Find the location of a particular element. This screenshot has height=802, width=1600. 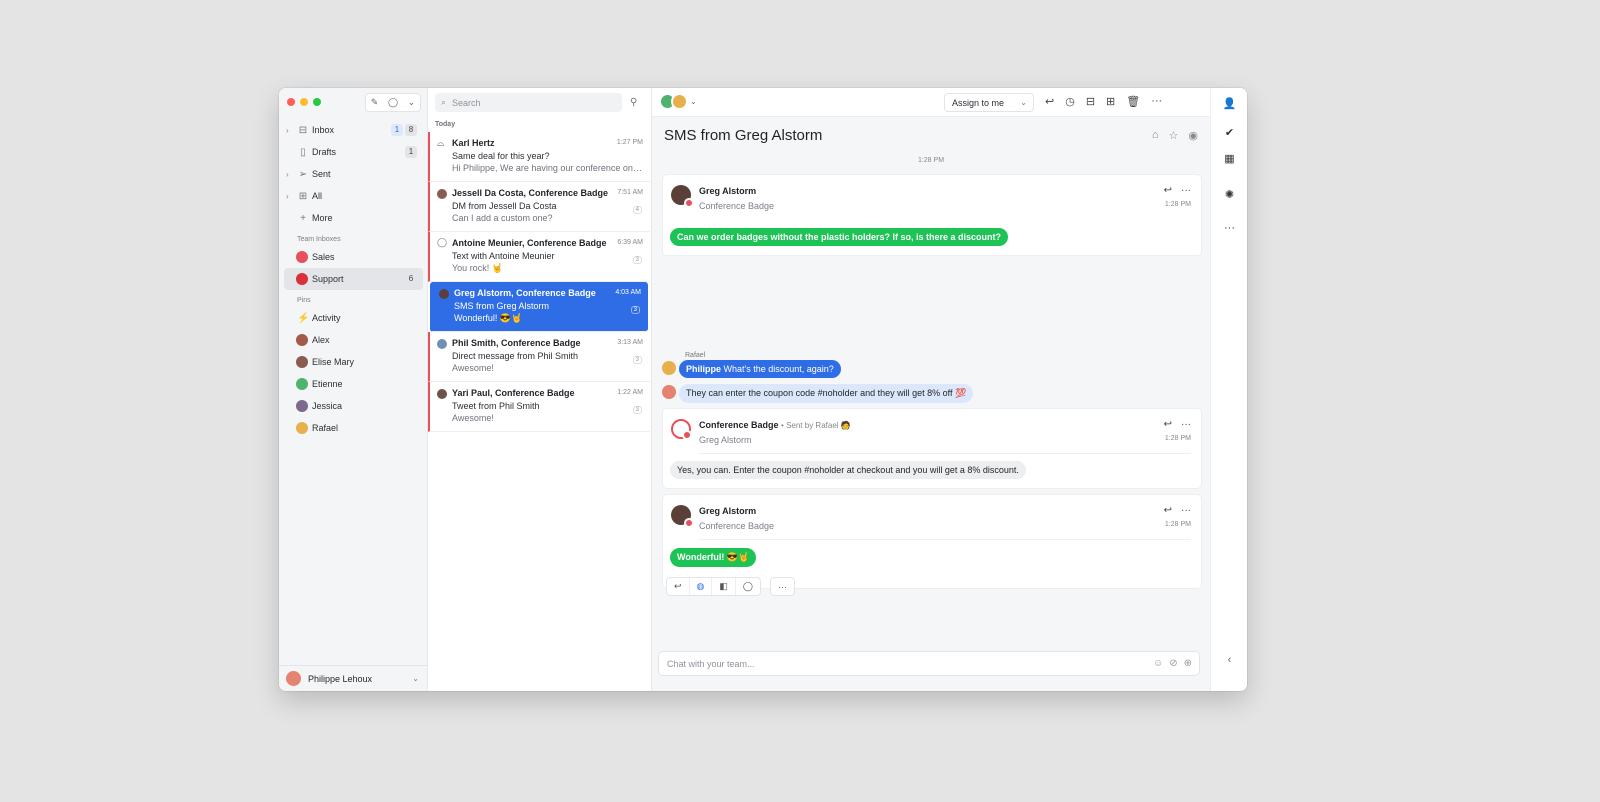

eye-icon: ◉ is located at coordinates (1193, 135).